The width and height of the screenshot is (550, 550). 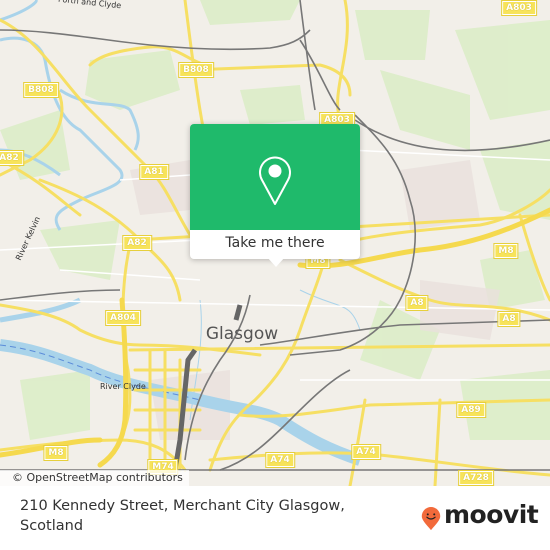 I want to click on destination-popup: Take me there, so click(x=275, y=195).